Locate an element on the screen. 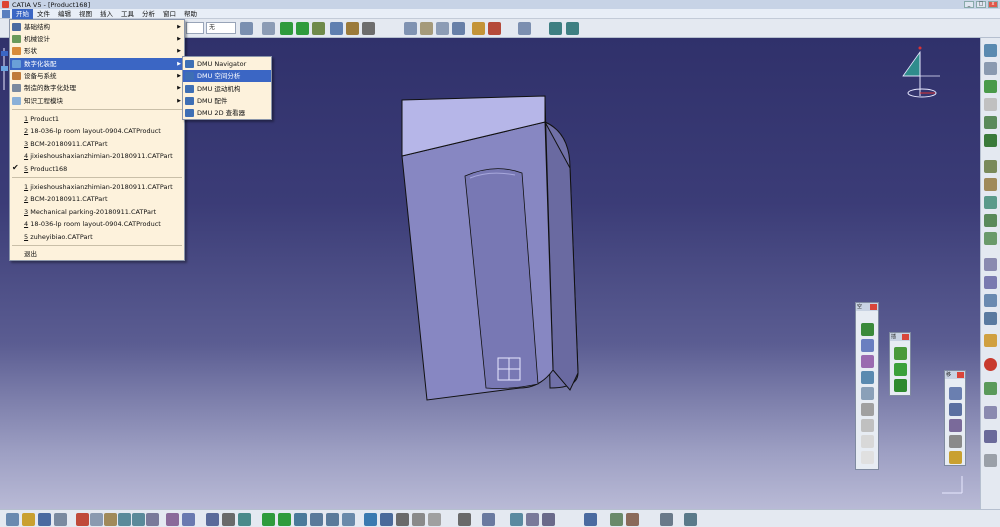 This screenshot has width=1000, height=527. recent-file-item: 2 BCM-20180911.CATPart is located at coordinates (97, 199).